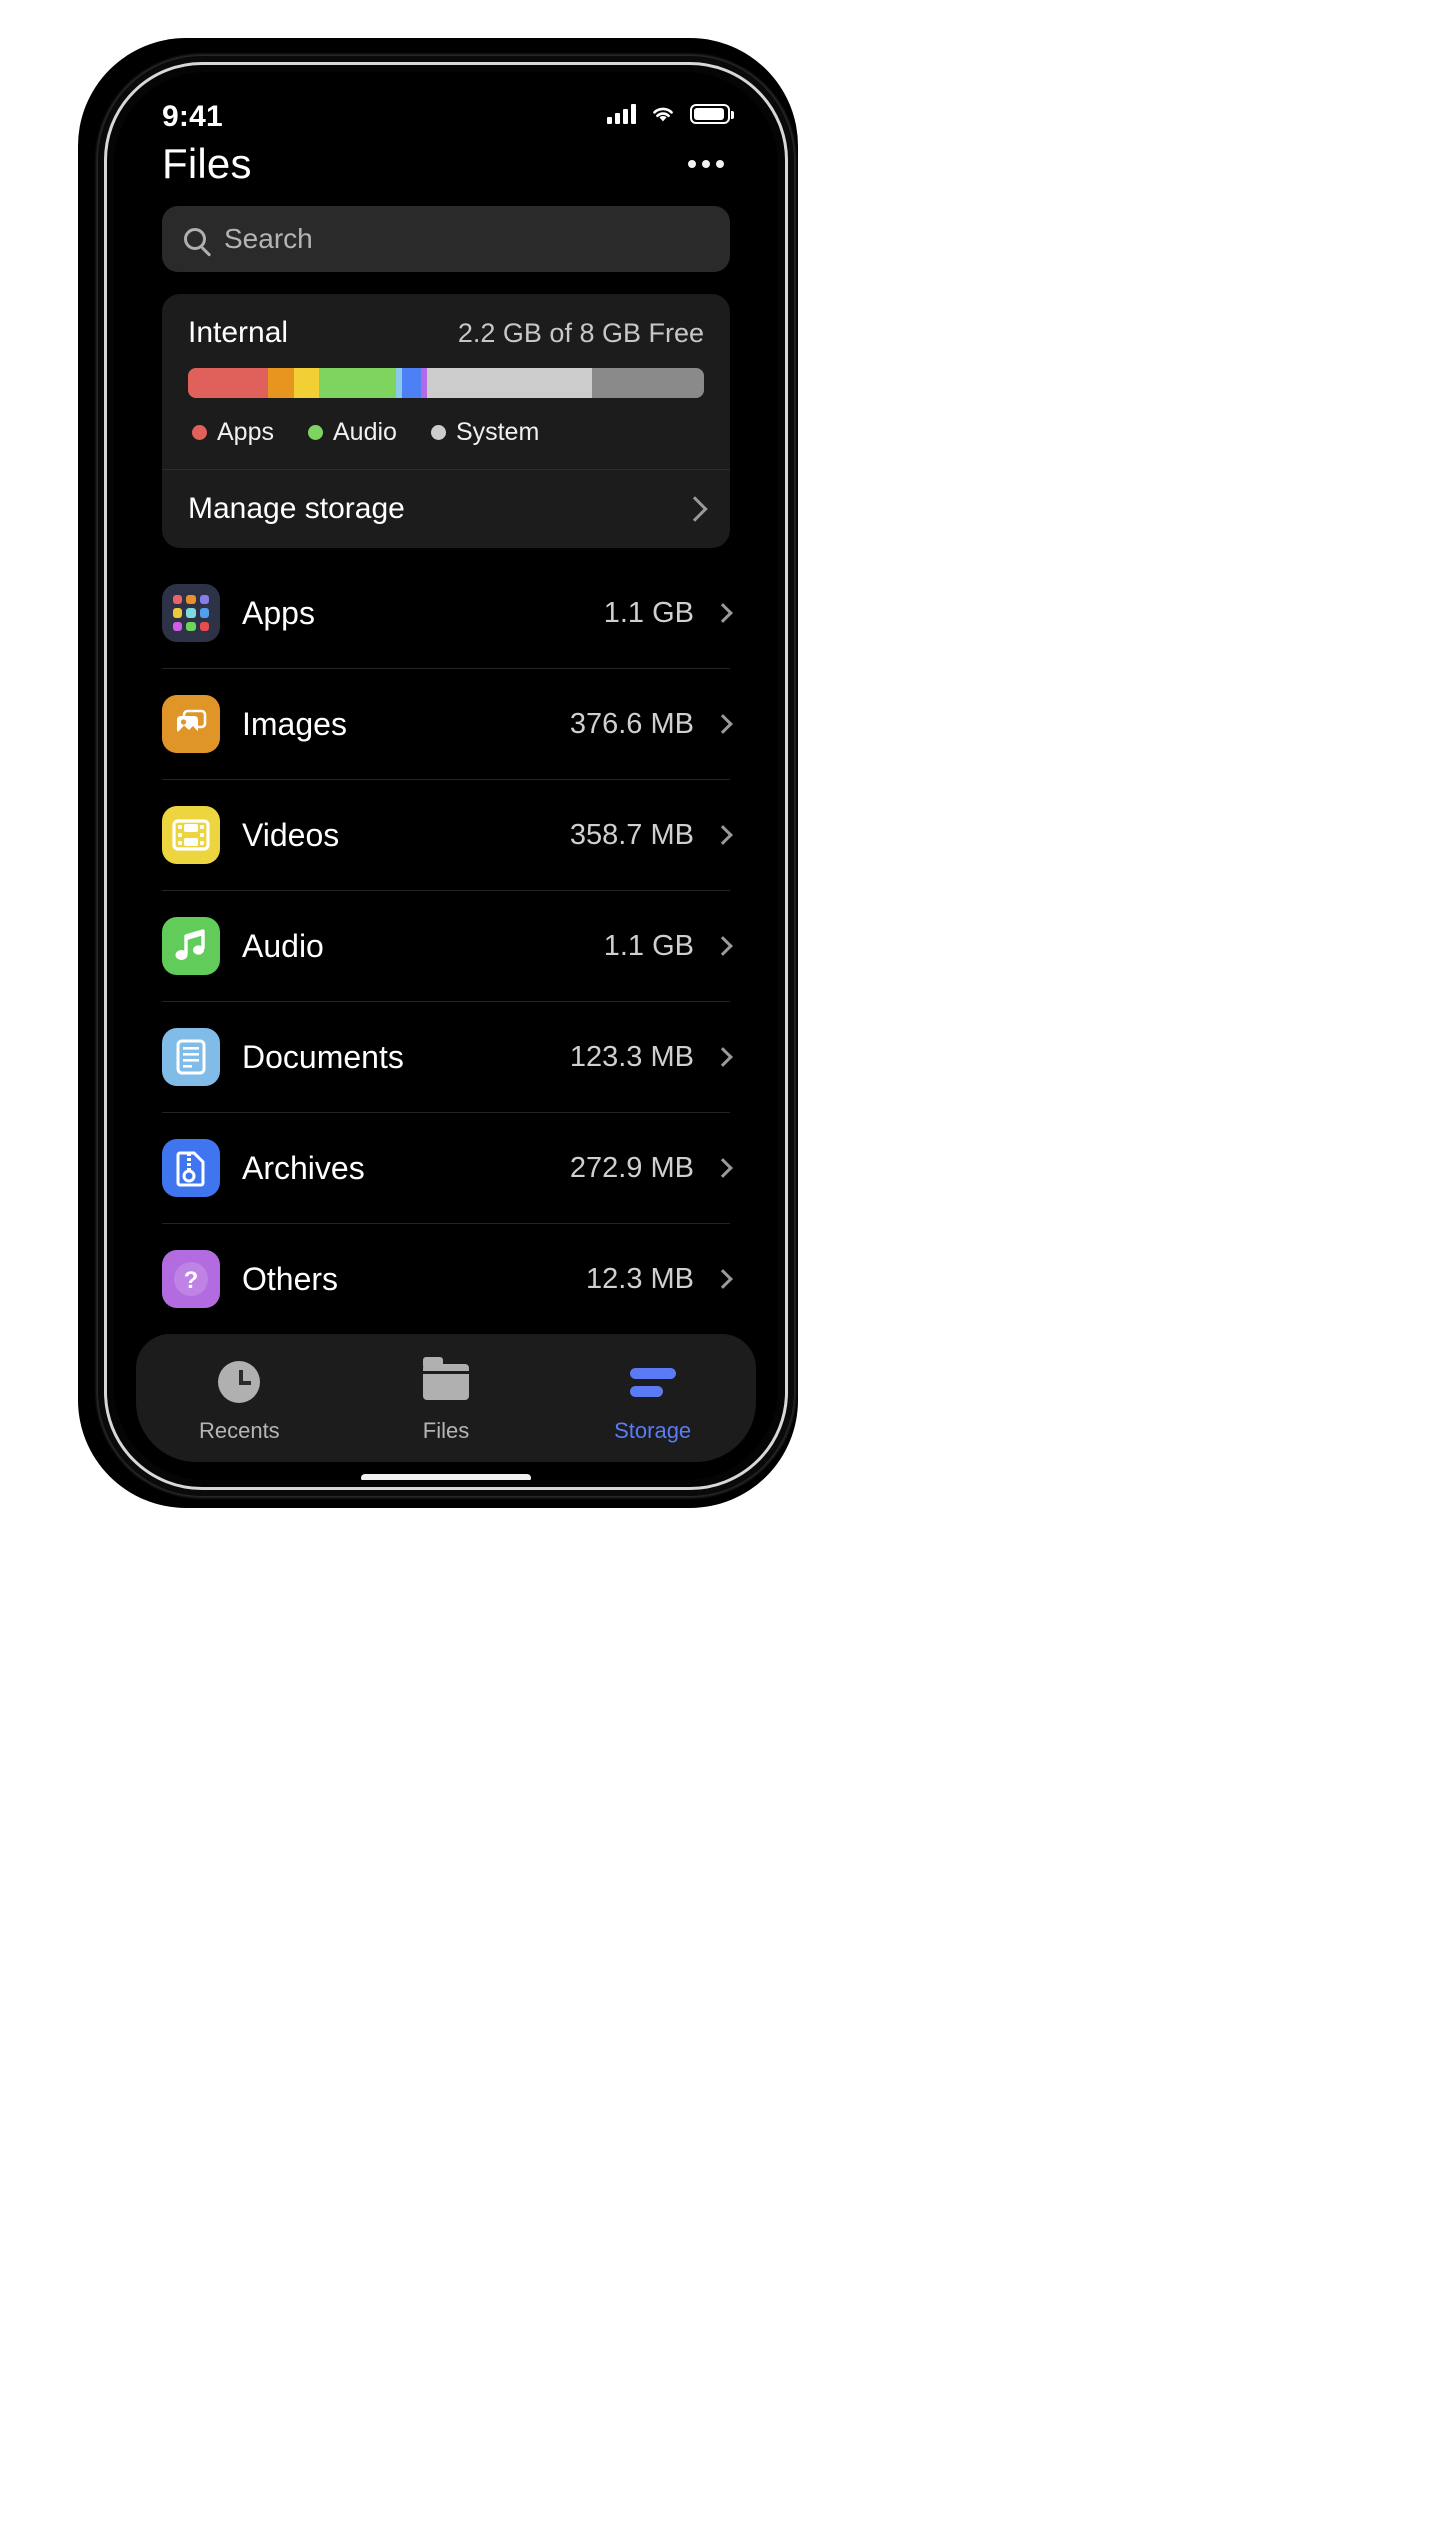 The height and width of the screenshot is (2546, 1440). I want to click on clock-icon, so click(239, 1382).